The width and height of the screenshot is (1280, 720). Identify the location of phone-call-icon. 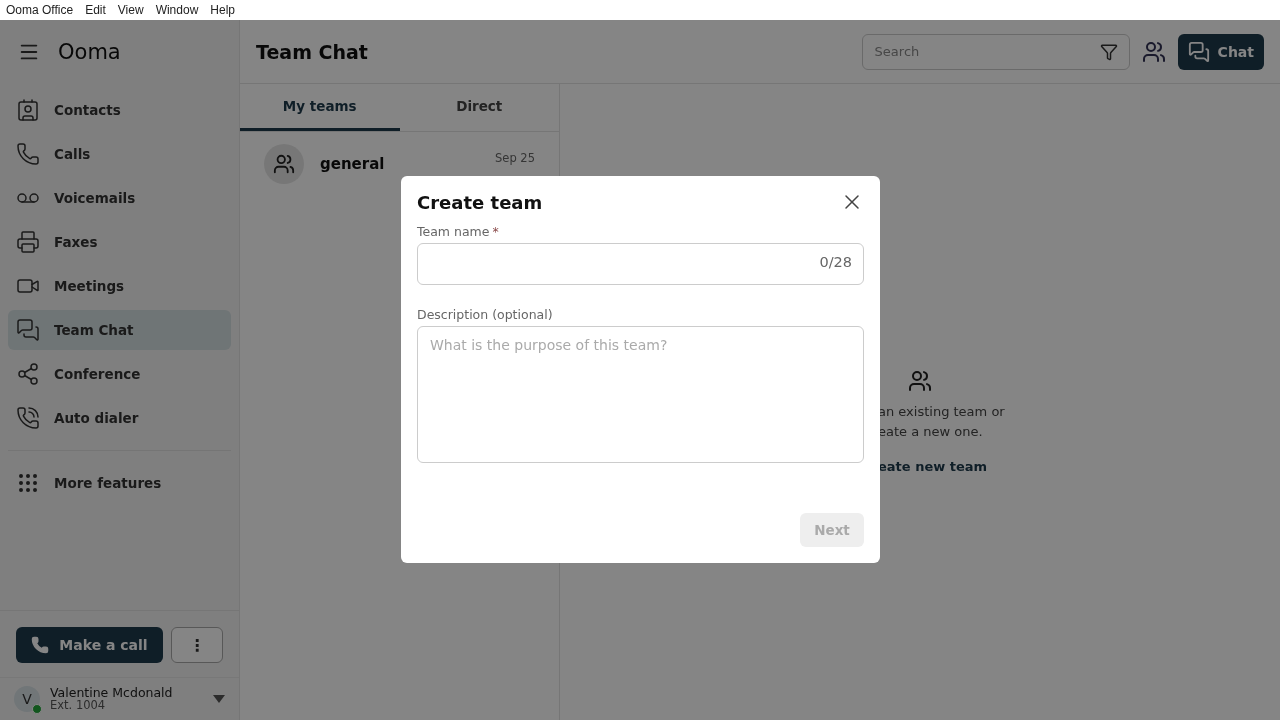
(28, 418).